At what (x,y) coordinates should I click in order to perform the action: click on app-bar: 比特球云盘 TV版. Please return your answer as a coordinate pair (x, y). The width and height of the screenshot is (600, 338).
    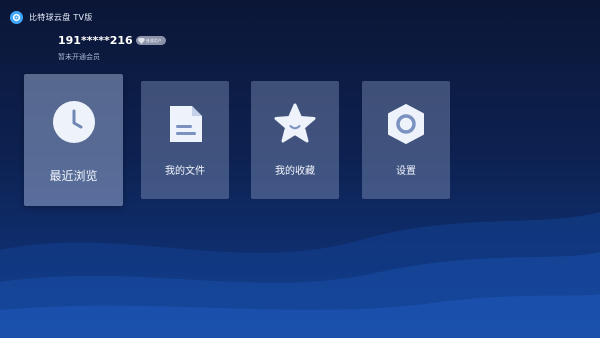
    Looking at the image, I should click on (51, 17).